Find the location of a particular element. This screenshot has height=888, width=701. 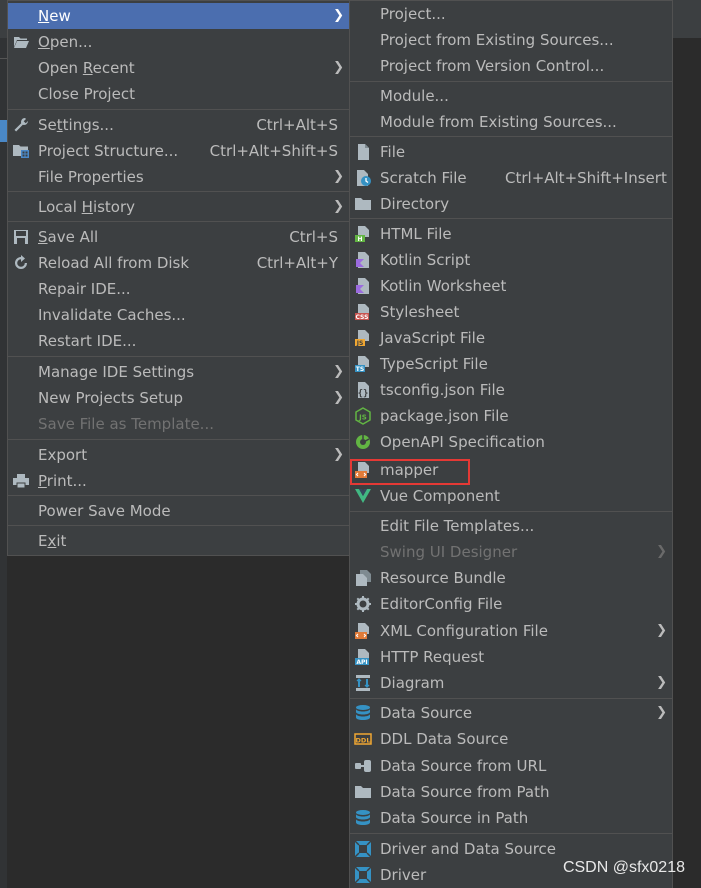

reload-icon is located at coordinates (21, 263).